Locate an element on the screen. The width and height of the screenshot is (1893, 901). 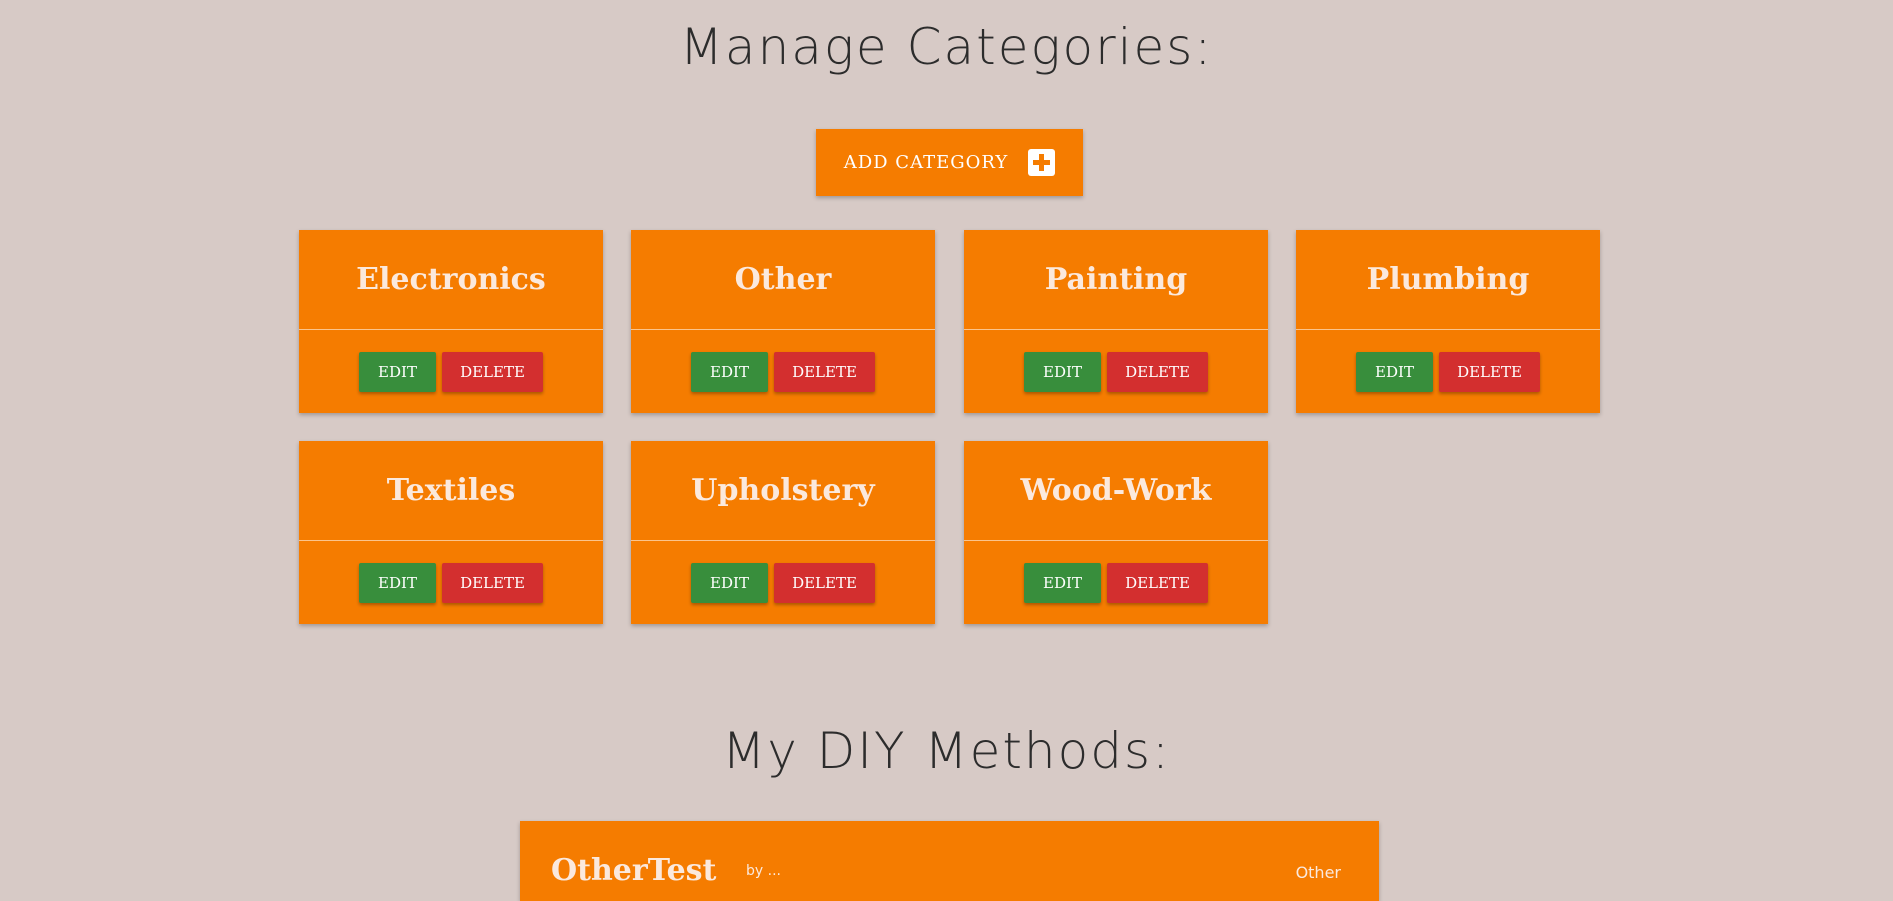
add-category-button: ADD CATEGORY is located at coordinates (949, 162).